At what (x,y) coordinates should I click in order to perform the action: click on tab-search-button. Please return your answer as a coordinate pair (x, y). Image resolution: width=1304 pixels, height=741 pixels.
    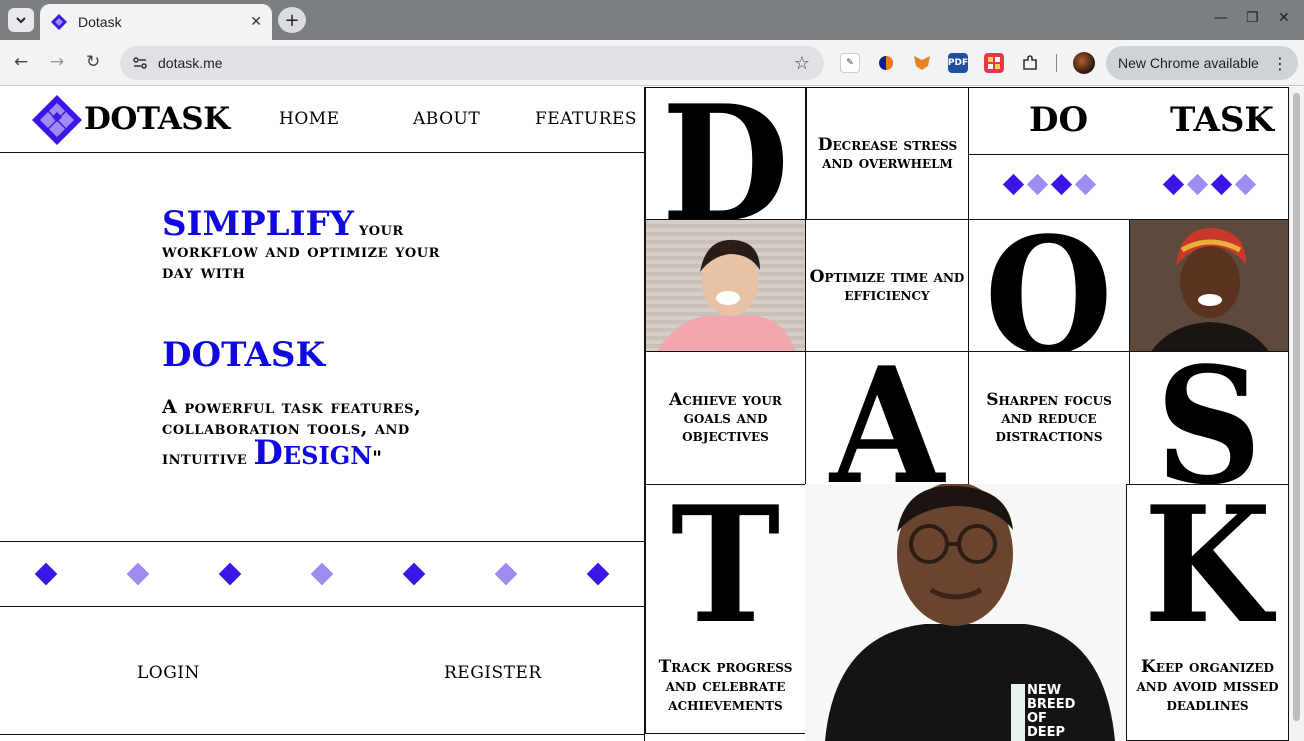
    Looking at the image, I should click on (21, 20).